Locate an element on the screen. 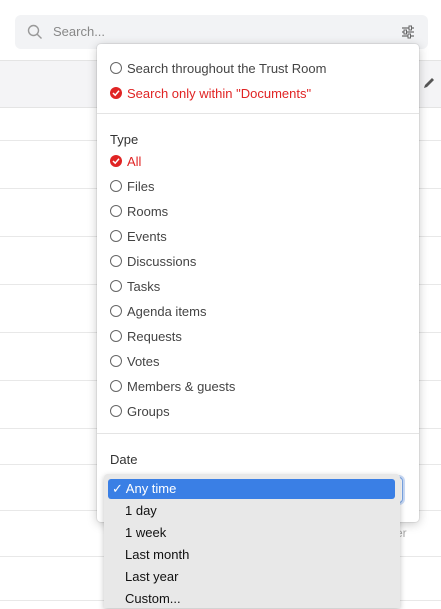 Image resolution: width=441 pixels, height=609 pixels. type-option-members-guests: Members & guests is located at coordinates (172, 386).